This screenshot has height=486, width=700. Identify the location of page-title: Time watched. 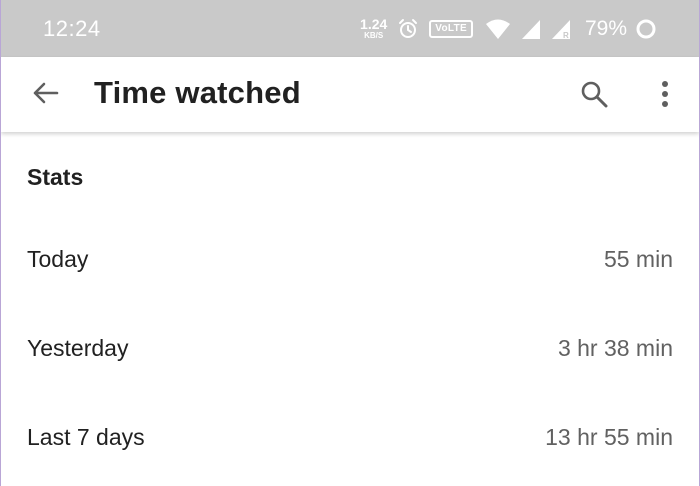
(197, 92).